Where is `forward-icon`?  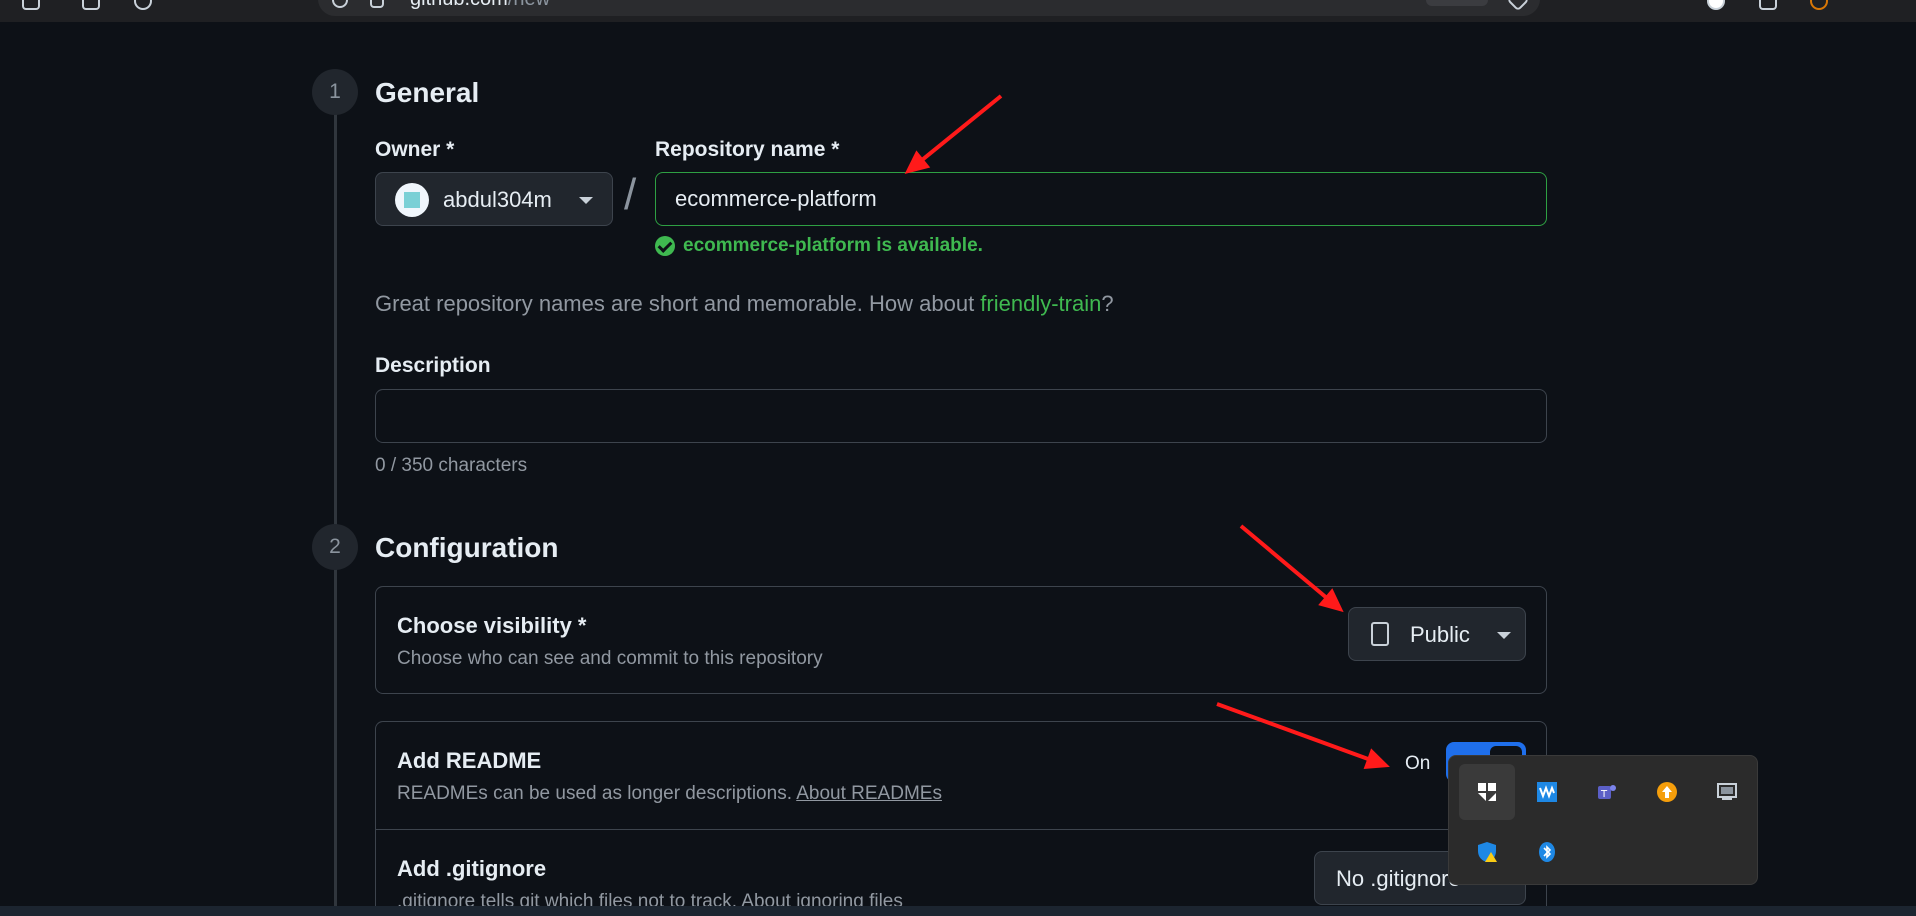 forward-icon is located at coordinates (91, 5).